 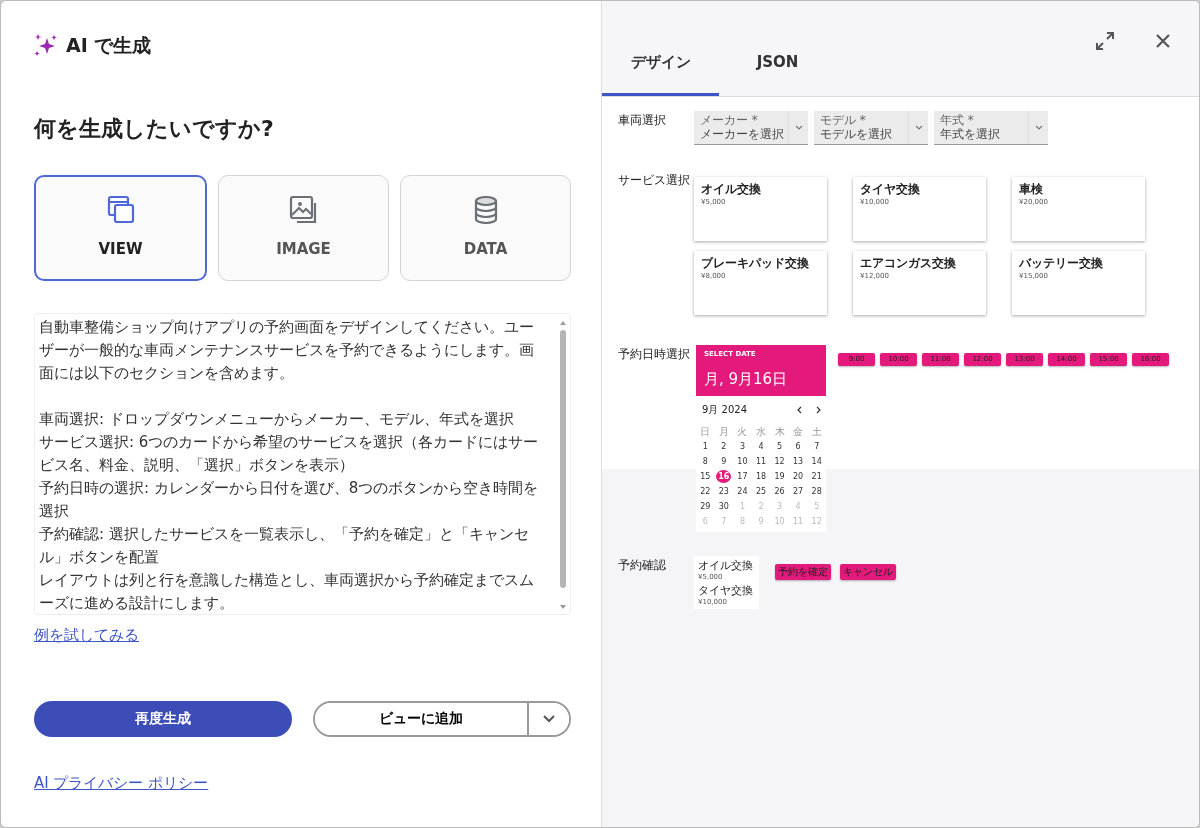 I want to click on prompt-text: 予約日時の選択: カレンダーから日付を選び、8つのボタンから空き時間を選択, so click(x=289, y=499).